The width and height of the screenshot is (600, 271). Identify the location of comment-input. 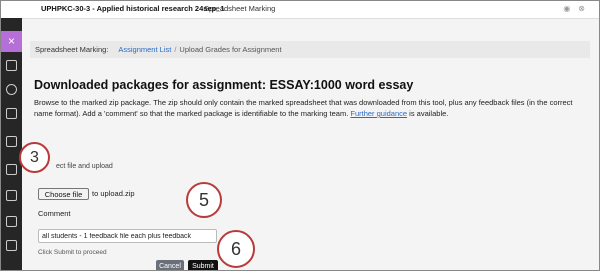
(127, 236).